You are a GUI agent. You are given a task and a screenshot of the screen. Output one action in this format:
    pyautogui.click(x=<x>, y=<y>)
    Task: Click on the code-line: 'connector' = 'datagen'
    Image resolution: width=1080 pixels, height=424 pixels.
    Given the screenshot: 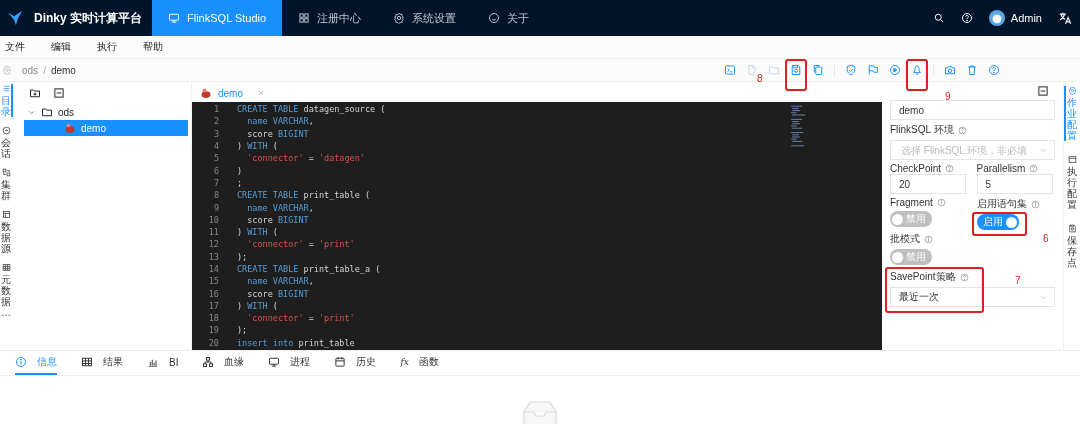 What is the action you would take?
    pyautogui.click(x=305, y=158)
    